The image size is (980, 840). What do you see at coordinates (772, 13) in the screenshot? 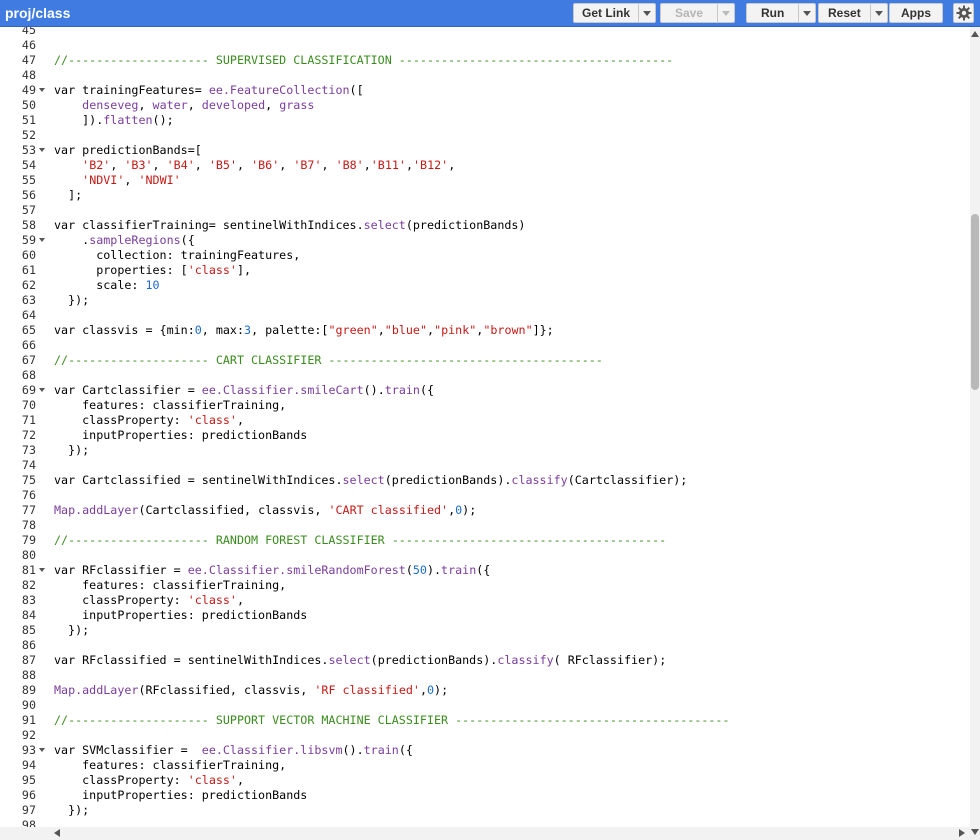
I see `run-button: Run` at bounding box center [772, 13].